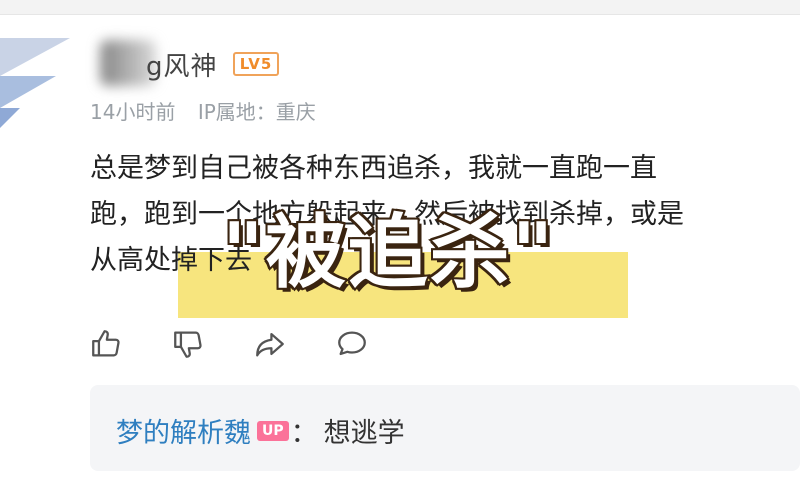  What do you see at coordinates (35, 83) in the screenshot?
I see `avatar` at bounding box center [35, 83].